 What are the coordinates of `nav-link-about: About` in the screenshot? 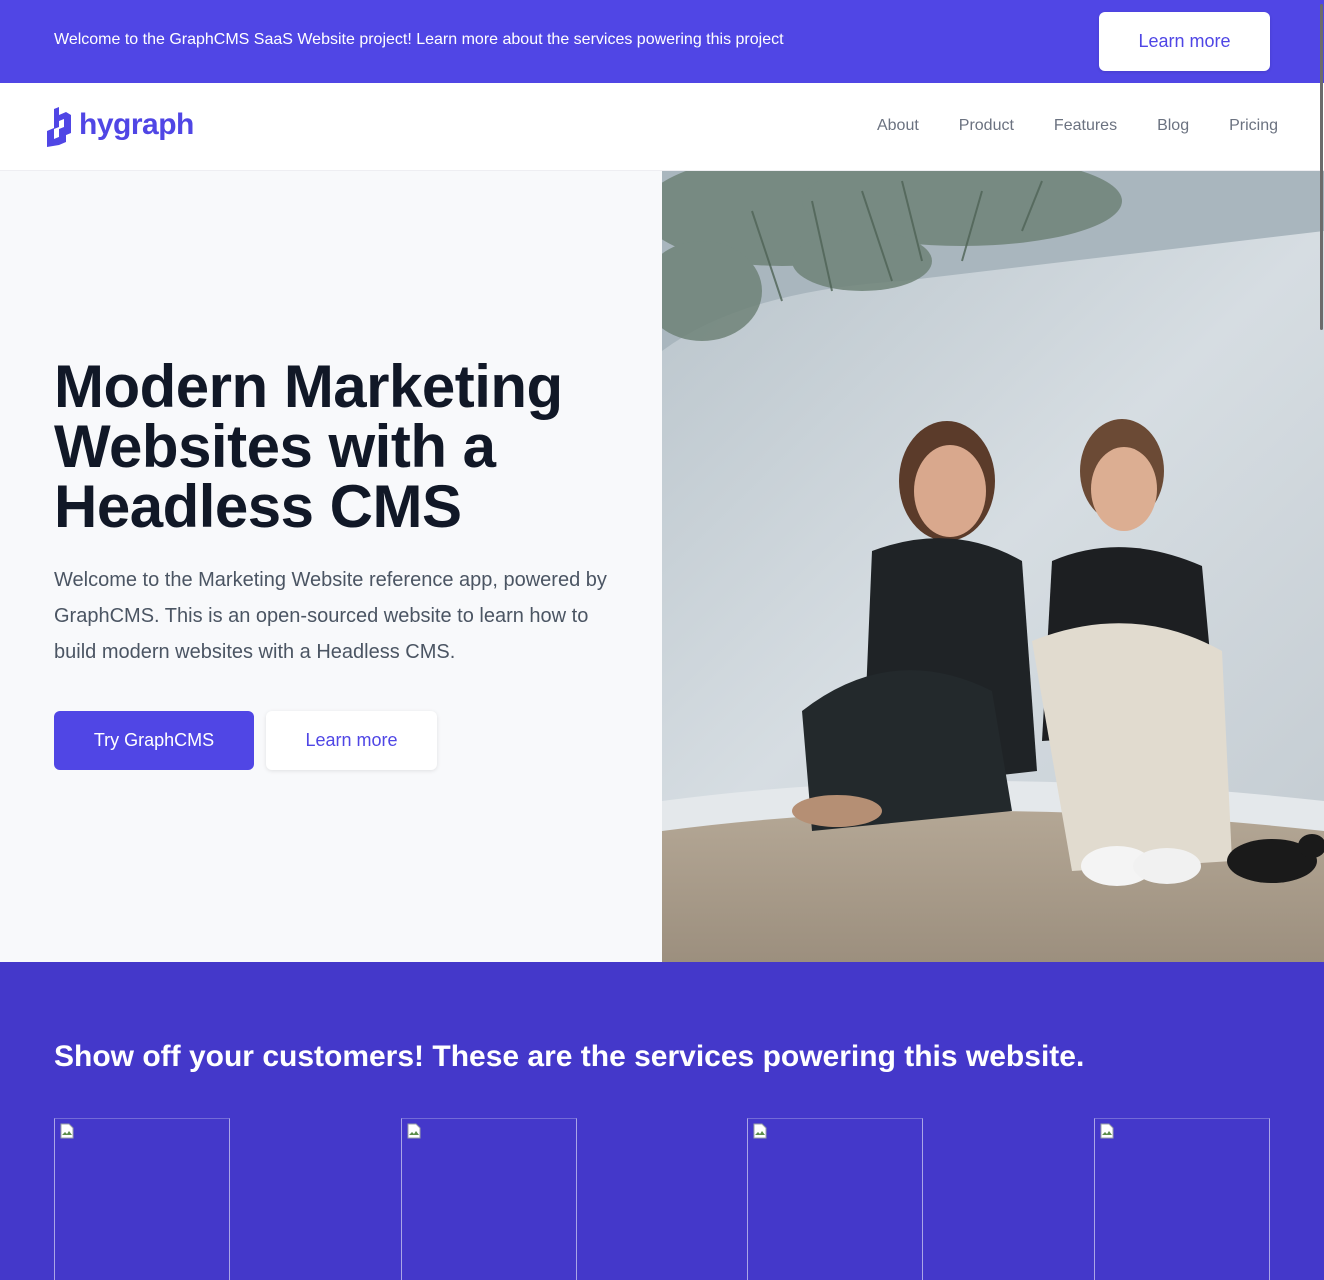 It's located at (898, 126).